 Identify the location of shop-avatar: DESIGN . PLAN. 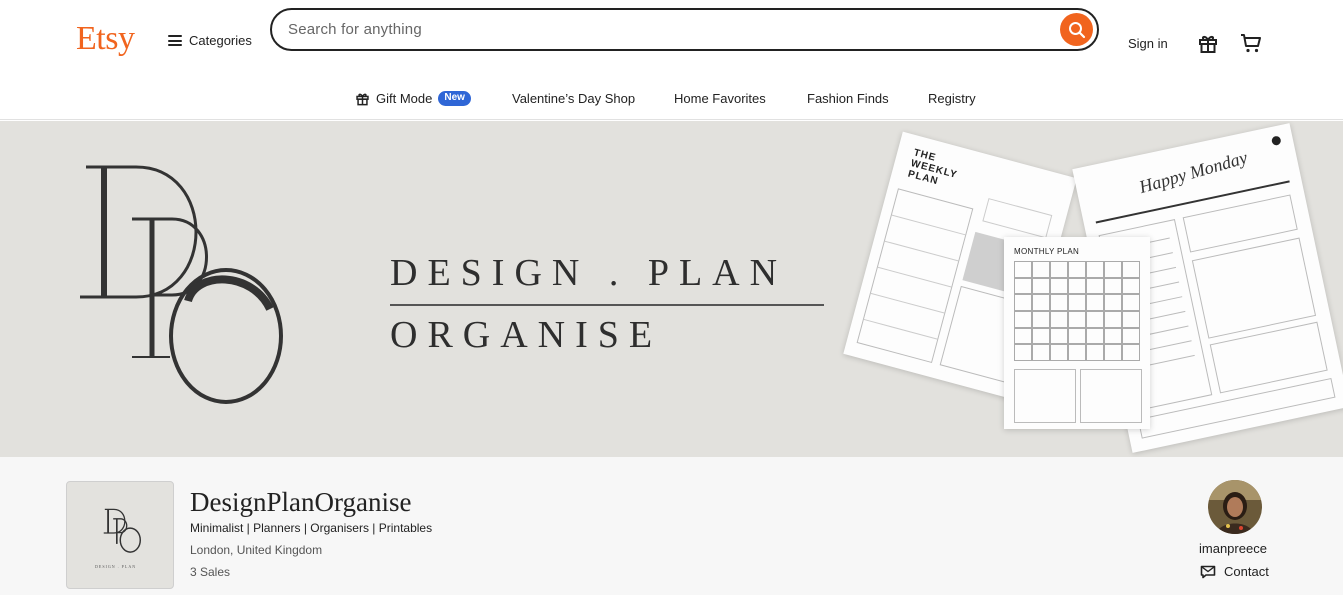
(120, 535).